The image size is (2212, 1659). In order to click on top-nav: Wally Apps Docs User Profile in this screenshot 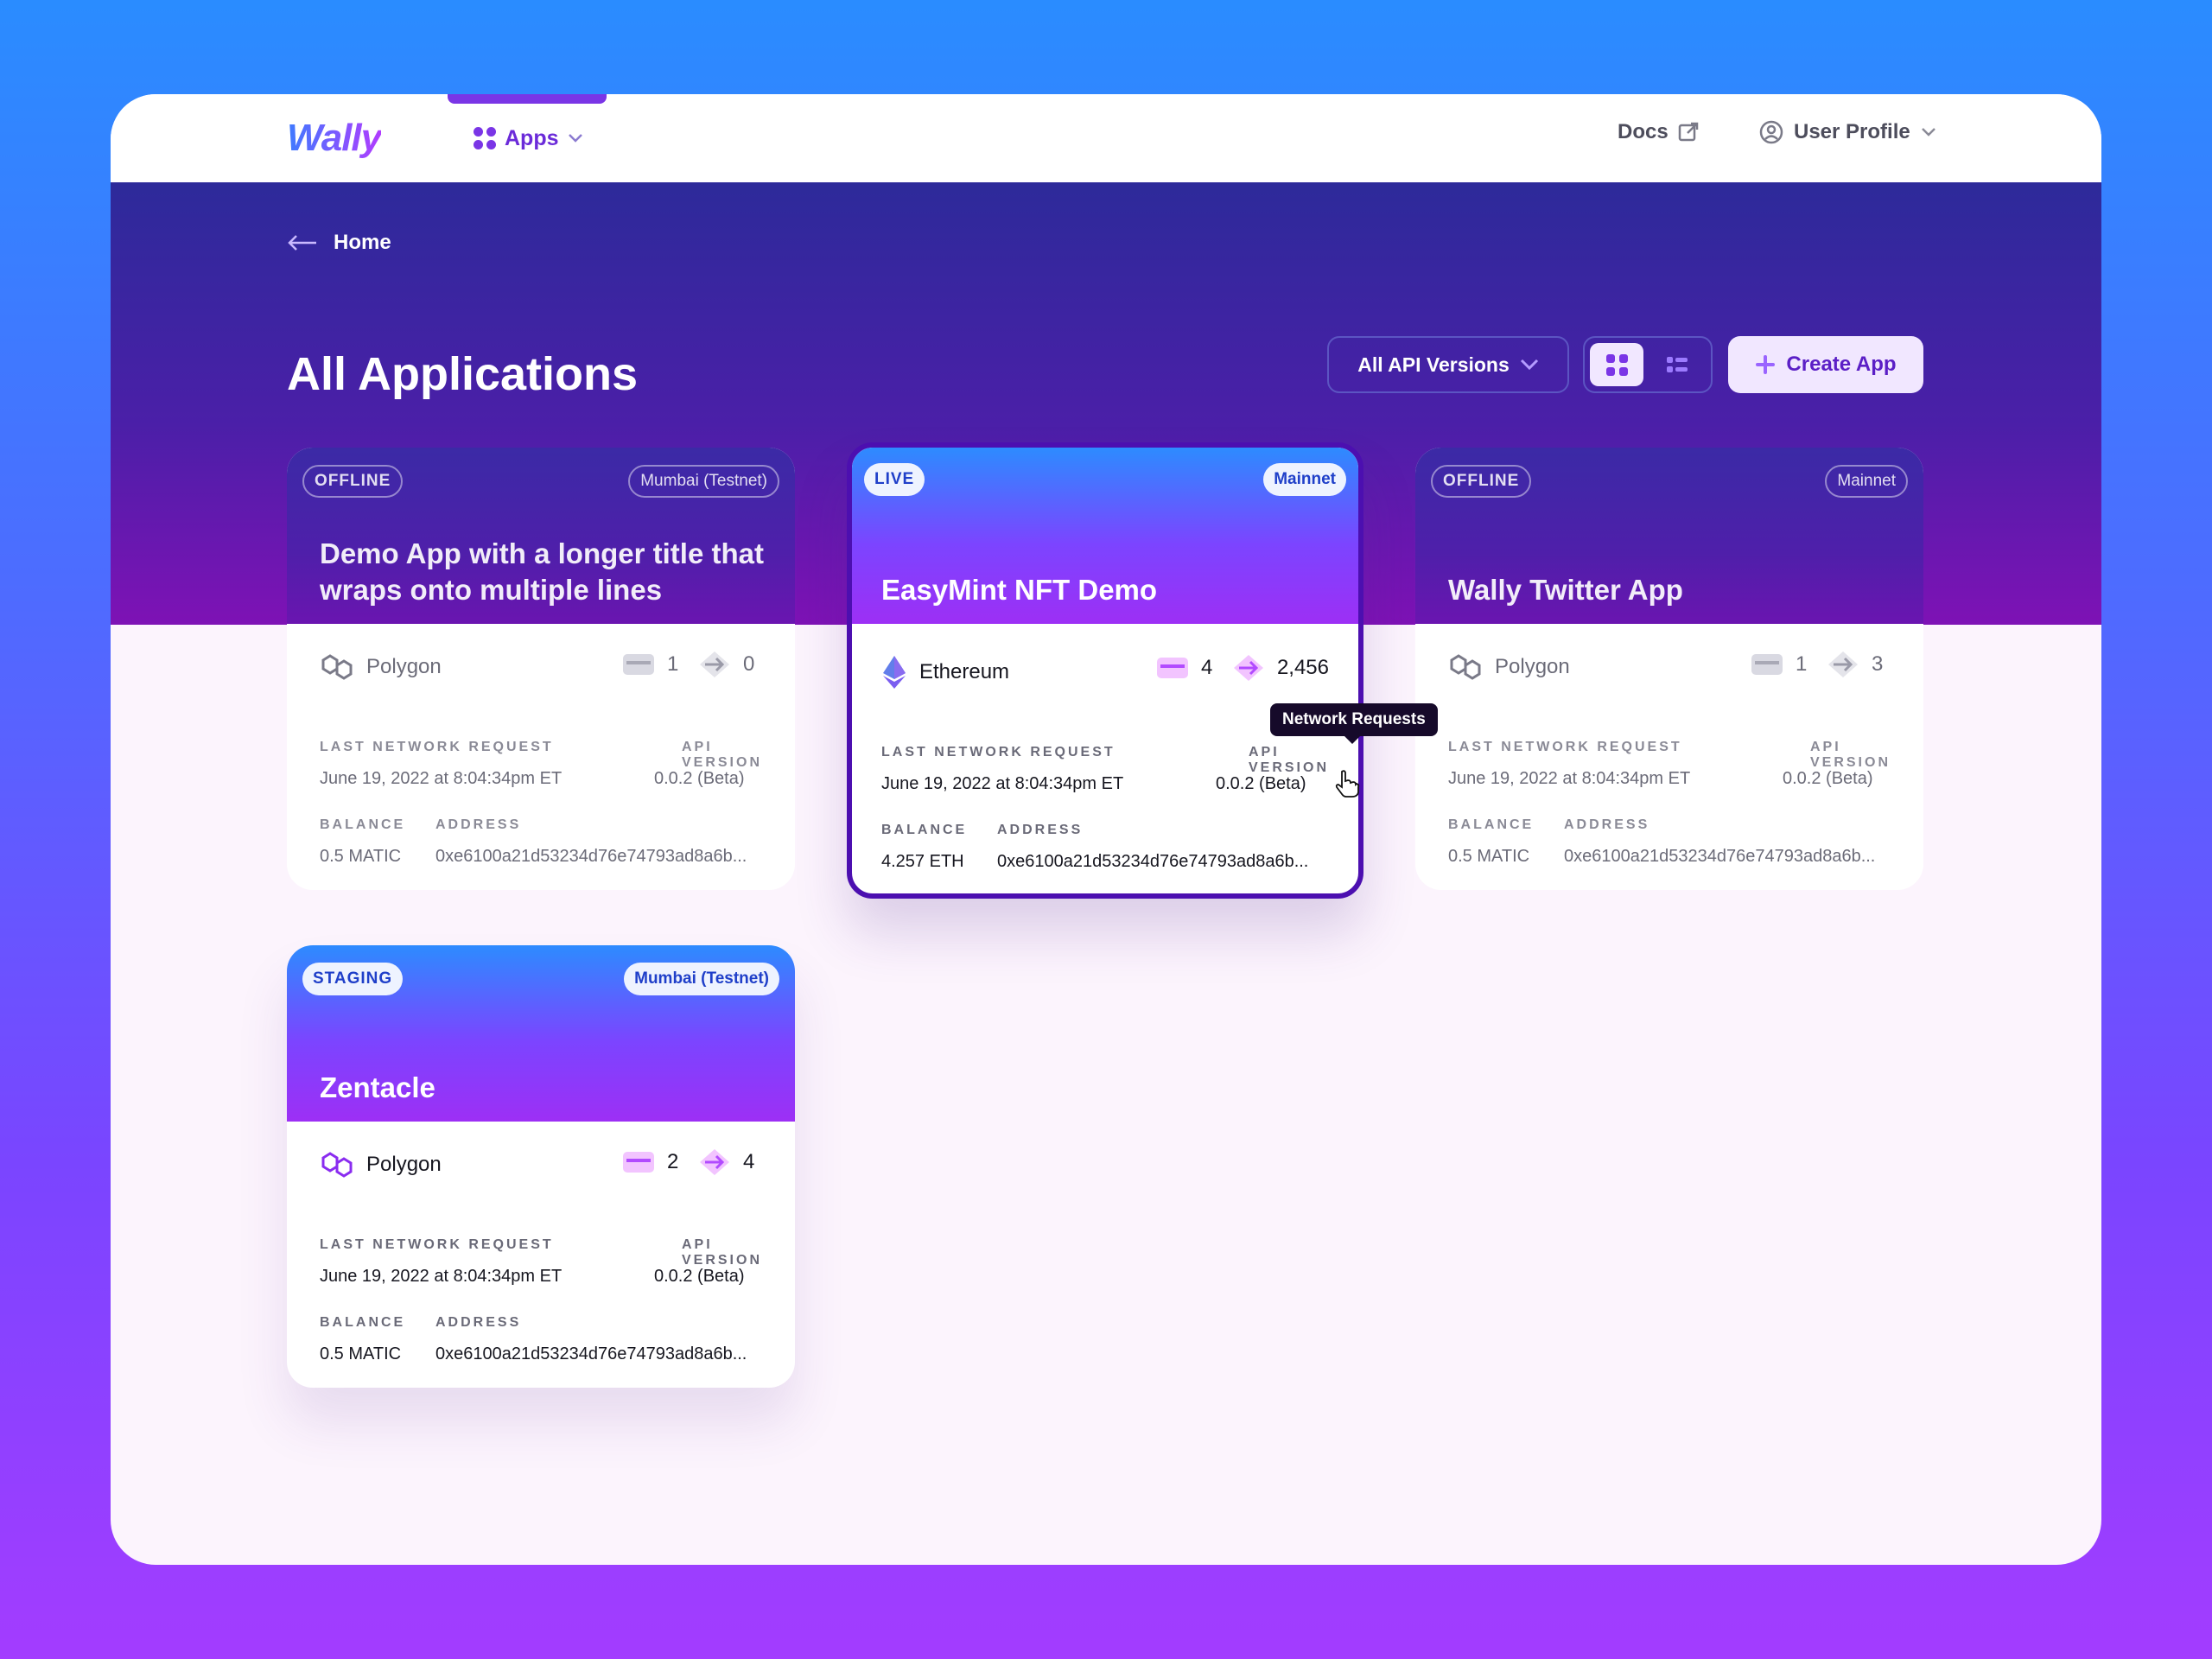, I will do `click(1106, 138)`.